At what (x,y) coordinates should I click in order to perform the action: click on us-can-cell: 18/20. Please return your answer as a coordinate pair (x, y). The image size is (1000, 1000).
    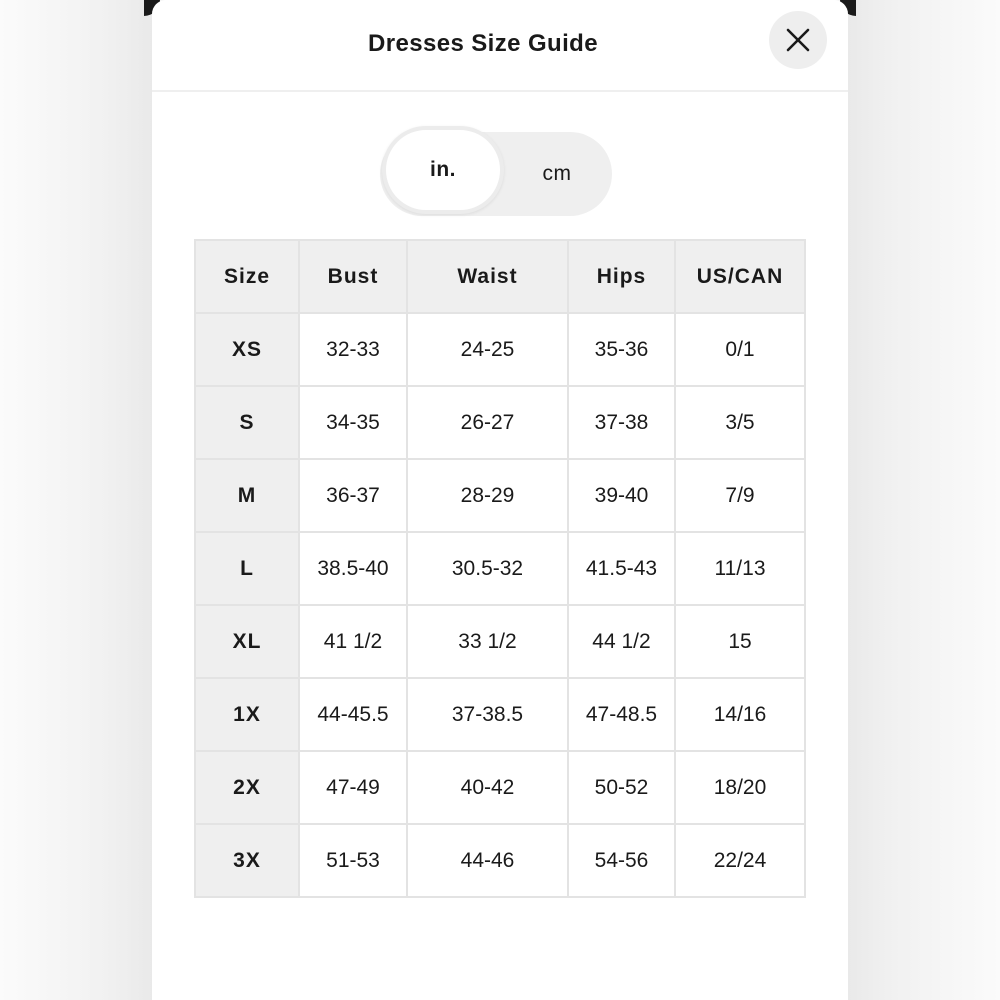
    Looking at the image, I should click on (740, 787).